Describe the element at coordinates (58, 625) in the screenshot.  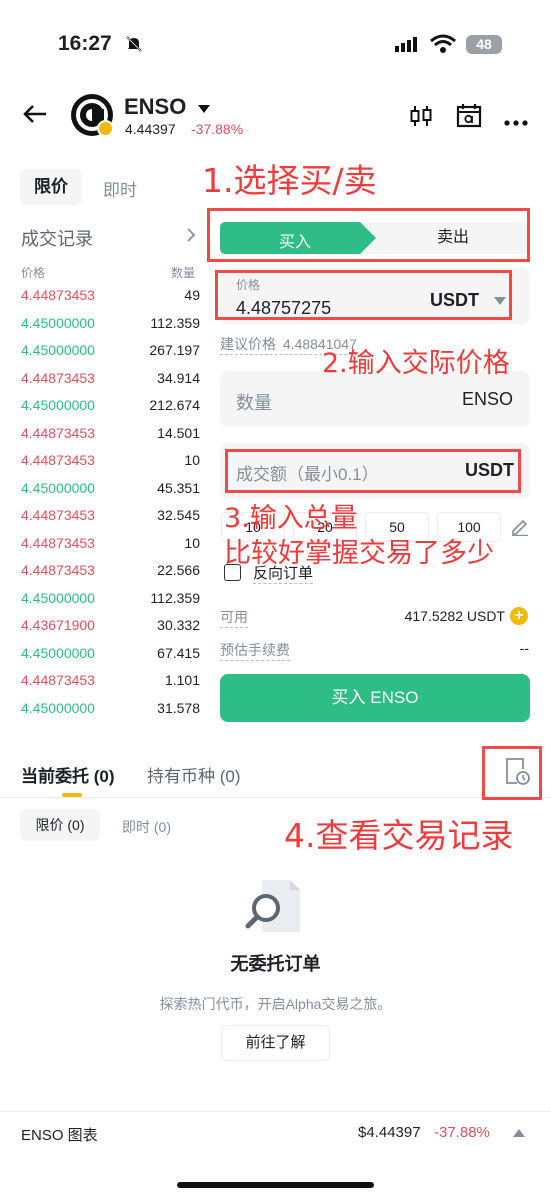
I see `trade-price: 4.43671900` at that location.